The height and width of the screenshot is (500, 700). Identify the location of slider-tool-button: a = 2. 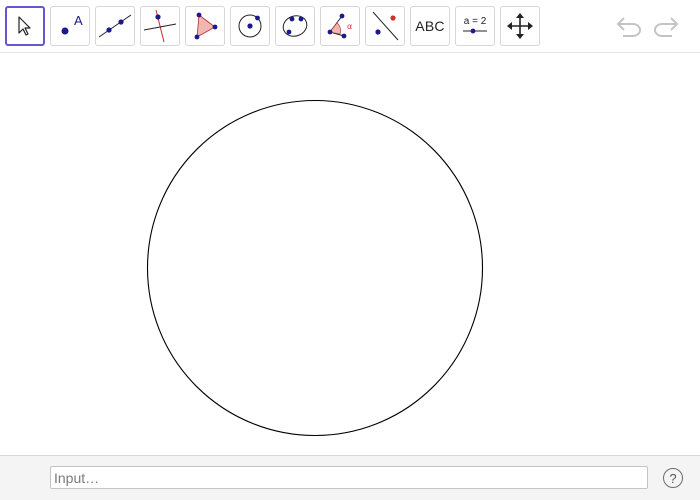
(475, 26).